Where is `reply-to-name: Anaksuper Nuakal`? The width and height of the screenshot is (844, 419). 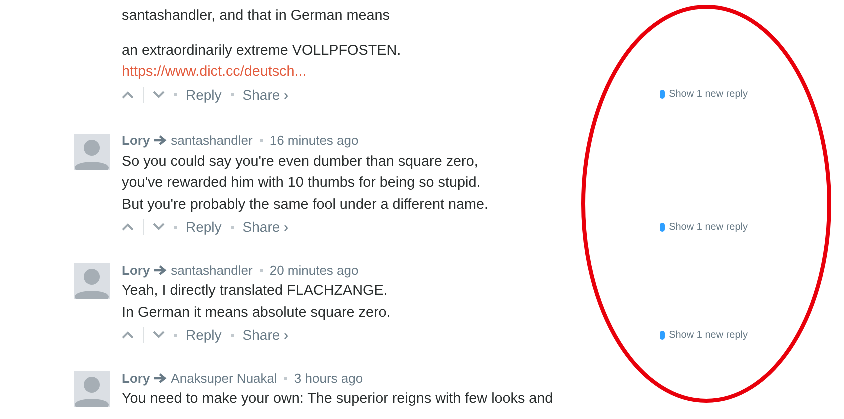 reply-to-name: Anaksuper Nuakal is located at coordinates (224, 378).